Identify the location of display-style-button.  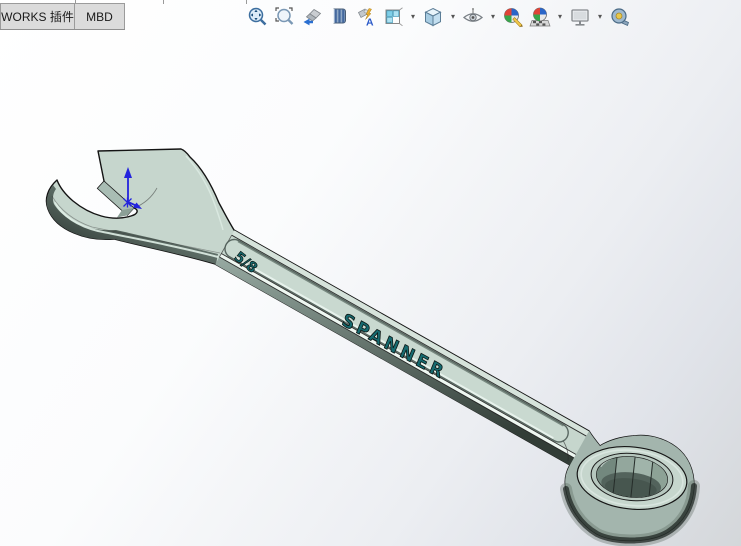
(433, 17).